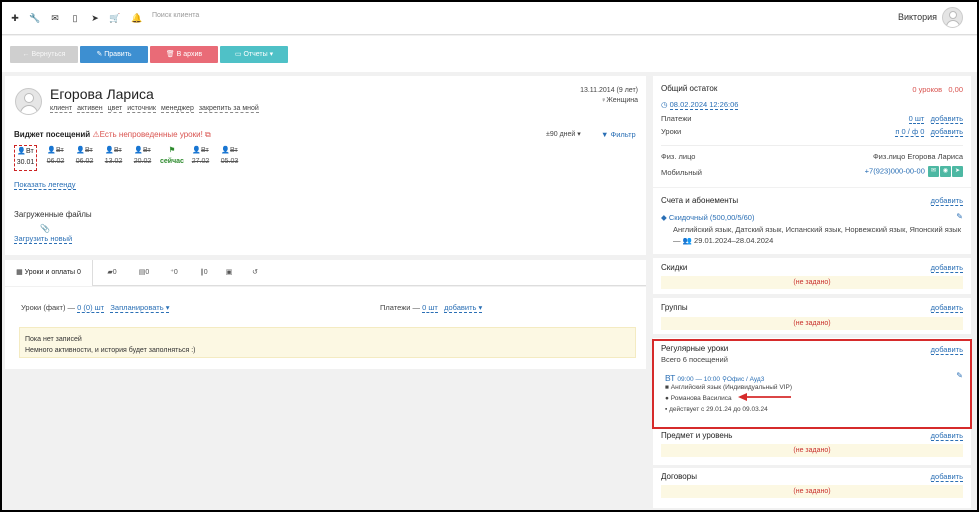 The height and width of the screenshot is (512, 979). What do you see at coordinates (142, 158) in the screenshot?
I see `visit-cell: 👤Вт 20.02` at bounding box center [142, 158].